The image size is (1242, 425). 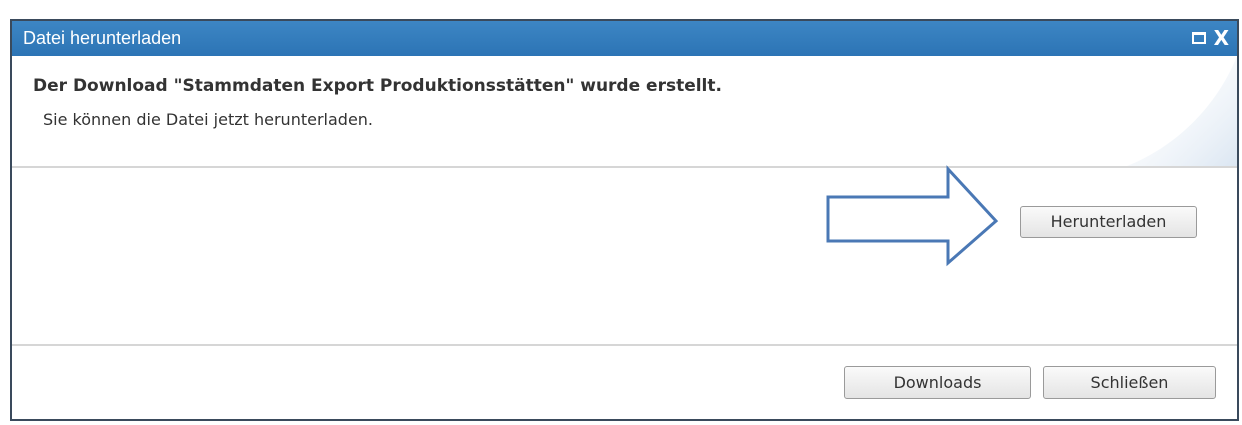 What do you see at coordinates (1108, 222) in the screenshot?
I see `download-button: Herunterladen` at bounding box center [1108, 222].